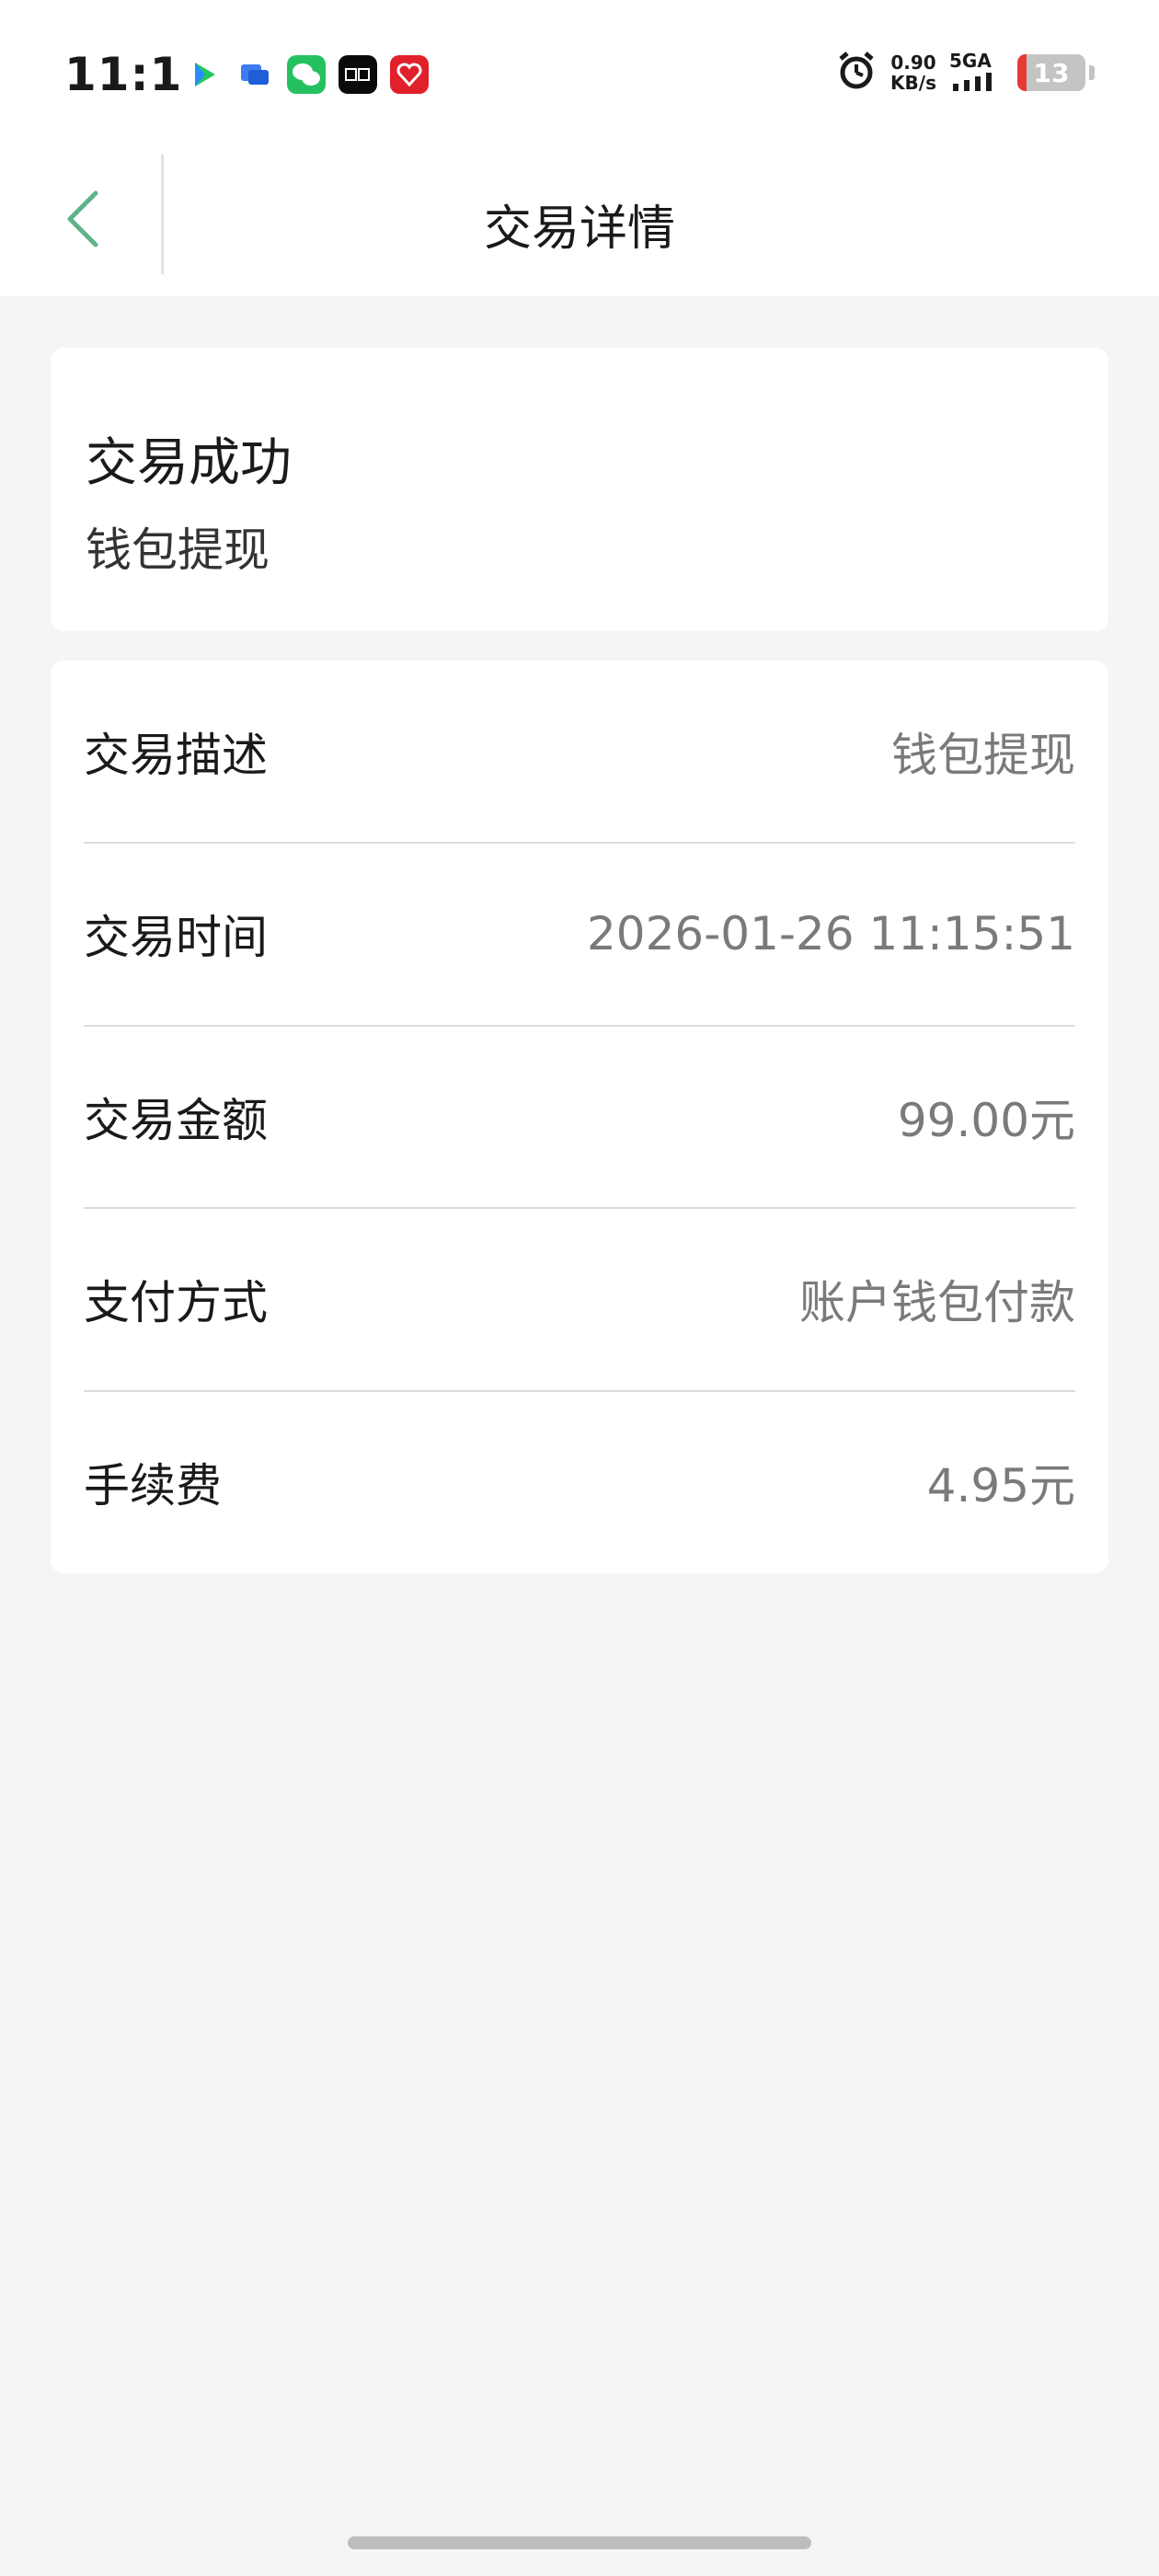 The height and width of the screenshot is (2576, 1159). Describe the element at coordinates (856, 73) in the screenshot. I see `alarm-icon` at that location.